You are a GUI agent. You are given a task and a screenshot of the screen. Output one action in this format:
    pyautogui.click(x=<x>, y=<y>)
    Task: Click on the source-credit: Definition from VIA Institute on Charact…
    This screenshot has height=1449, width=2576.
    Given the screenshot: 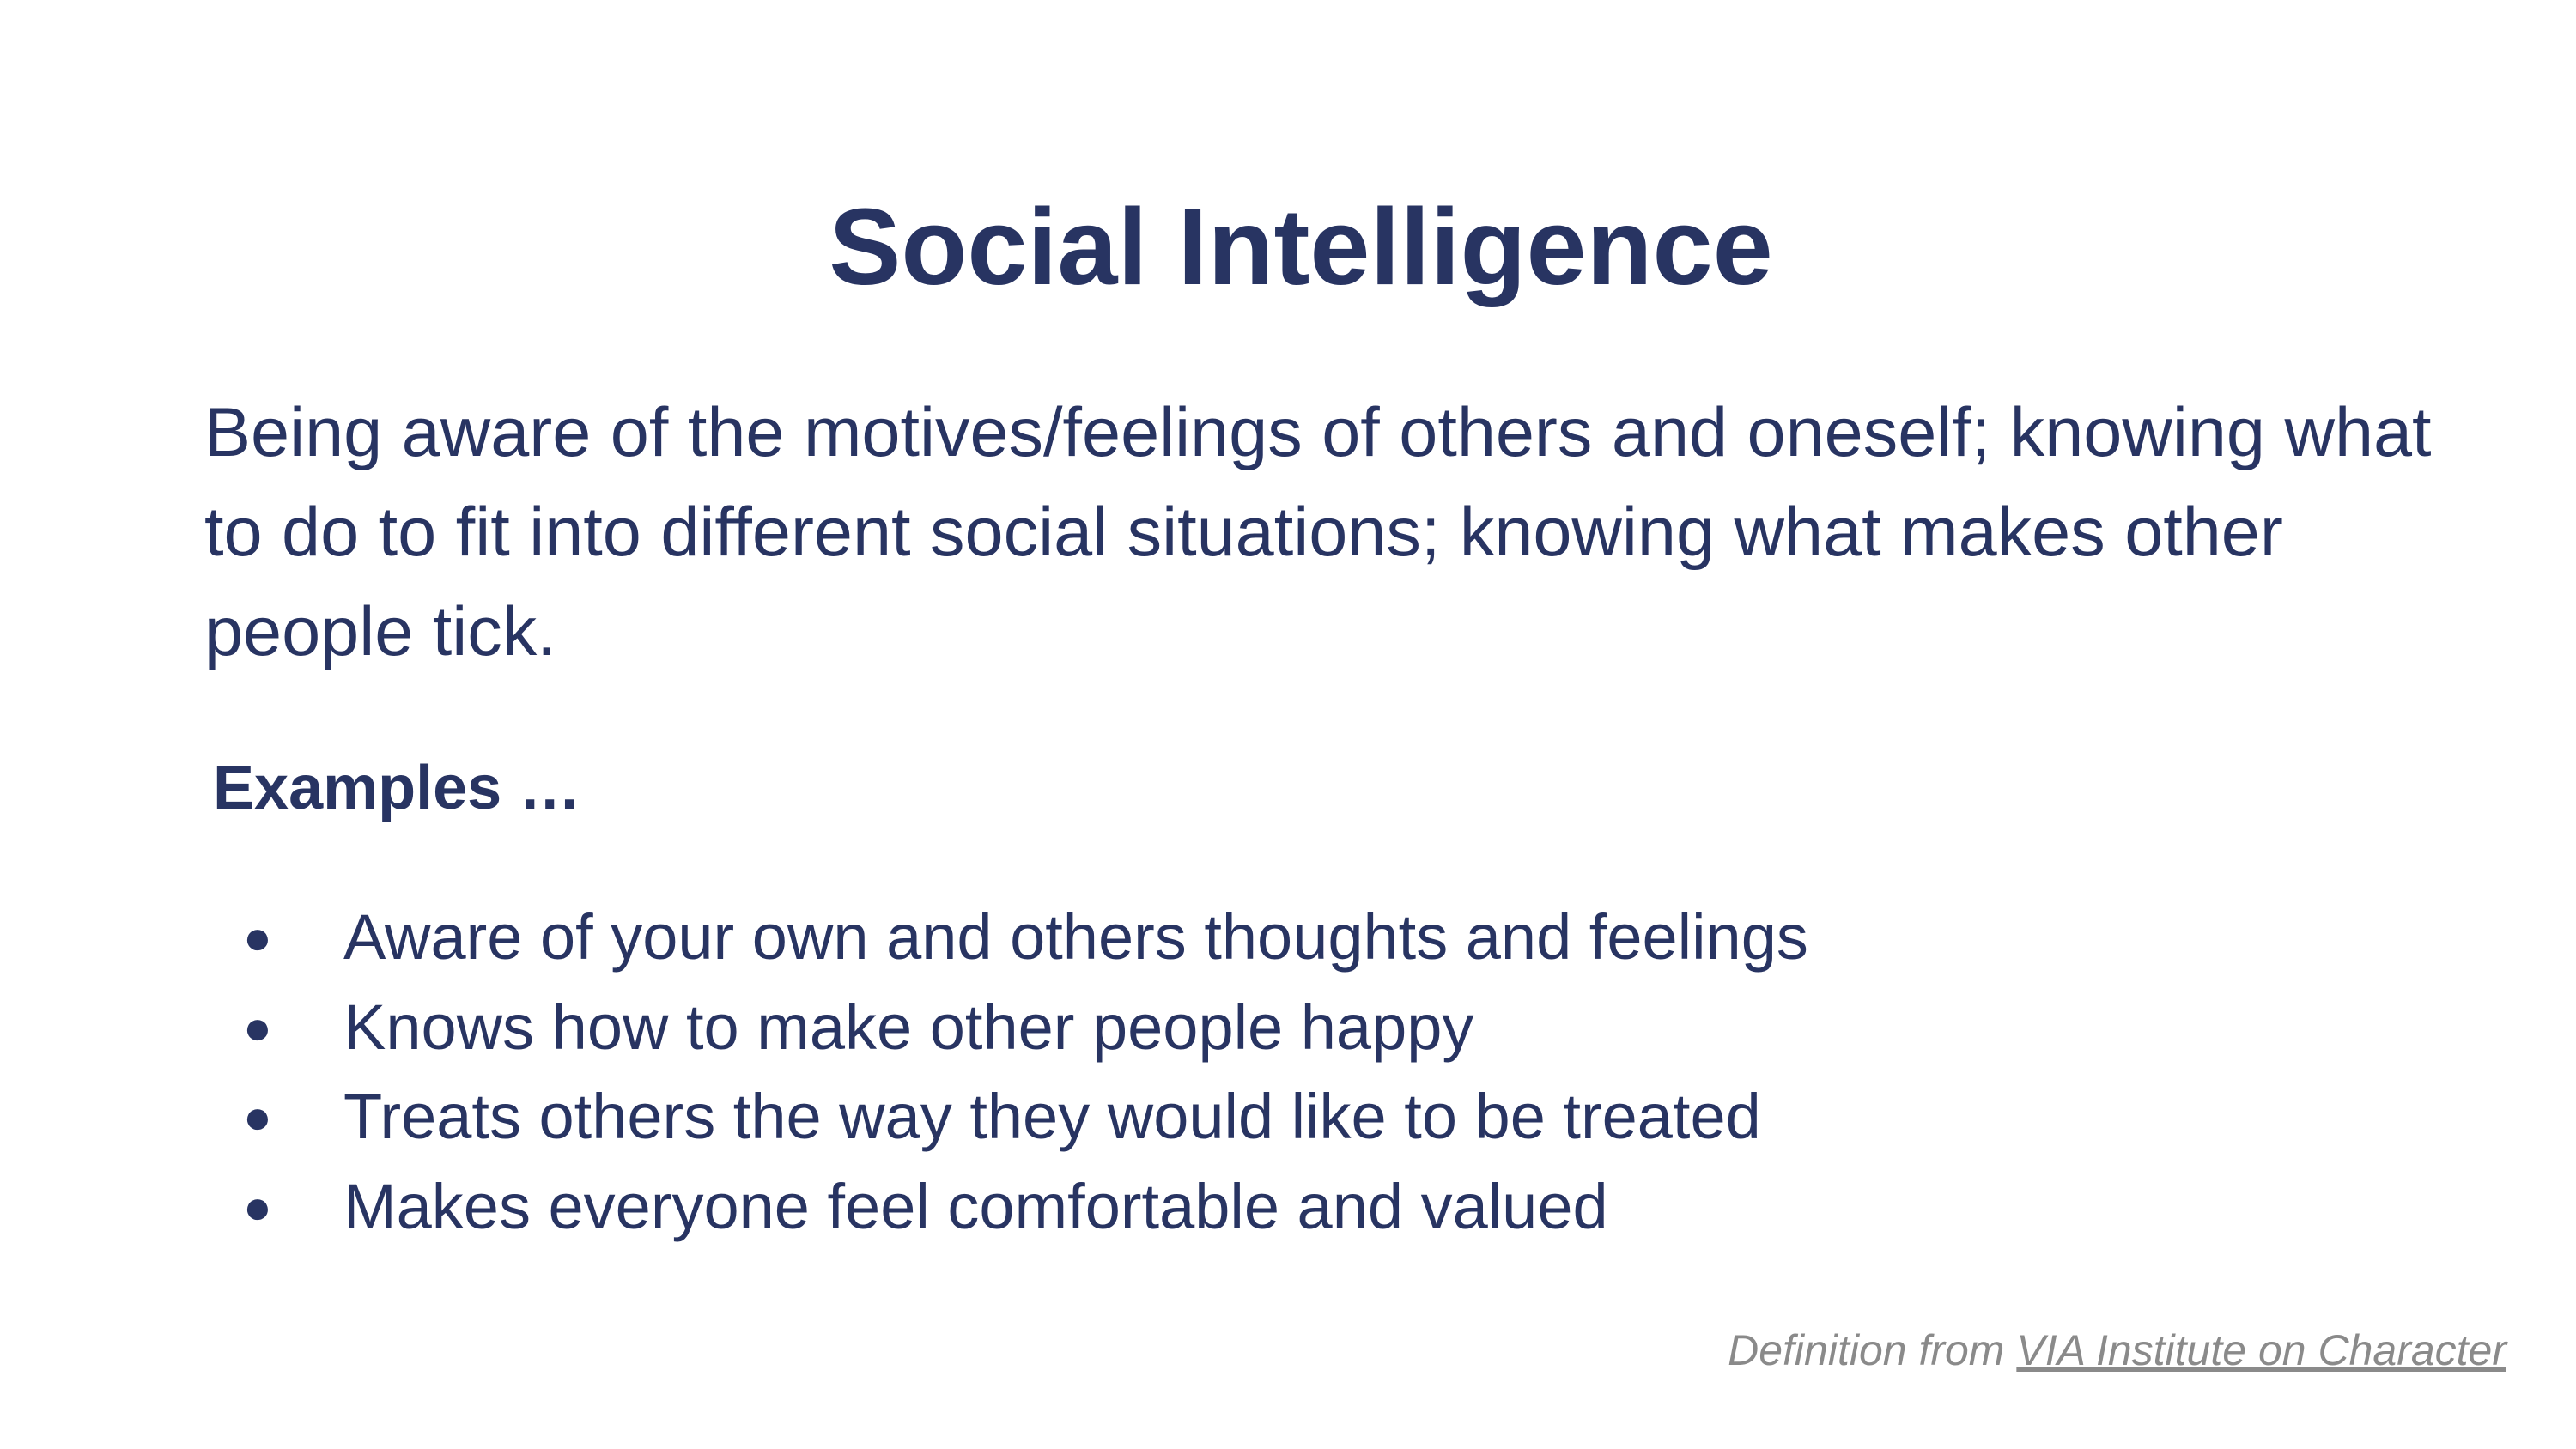 What is the action you would take?
    pyautogui.click(x=2117, y=1350)
    